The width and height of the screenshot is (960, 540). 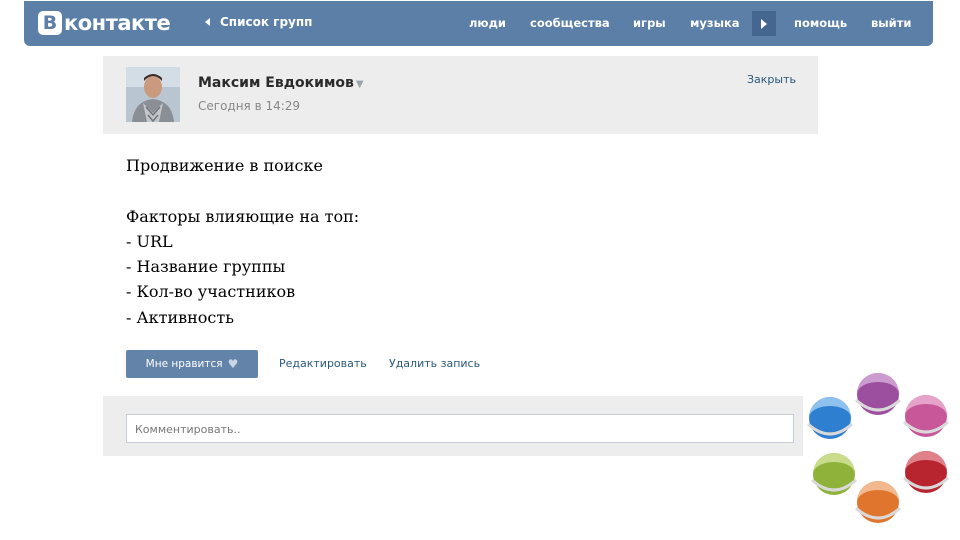 What do you see at coordinates (460, 428) in the screenshot?
I see `comment-input: Комментировать..` at bounding box center [460, 428].